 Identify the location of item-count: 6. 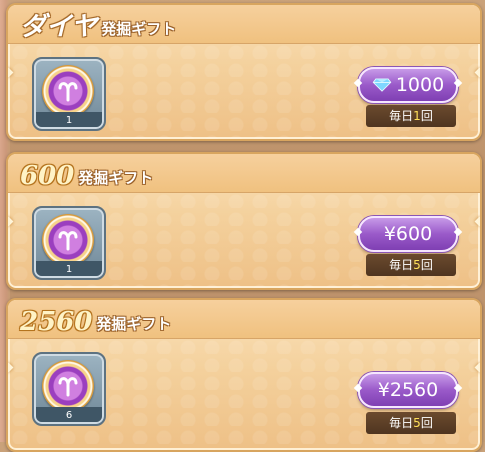
(69, 415).